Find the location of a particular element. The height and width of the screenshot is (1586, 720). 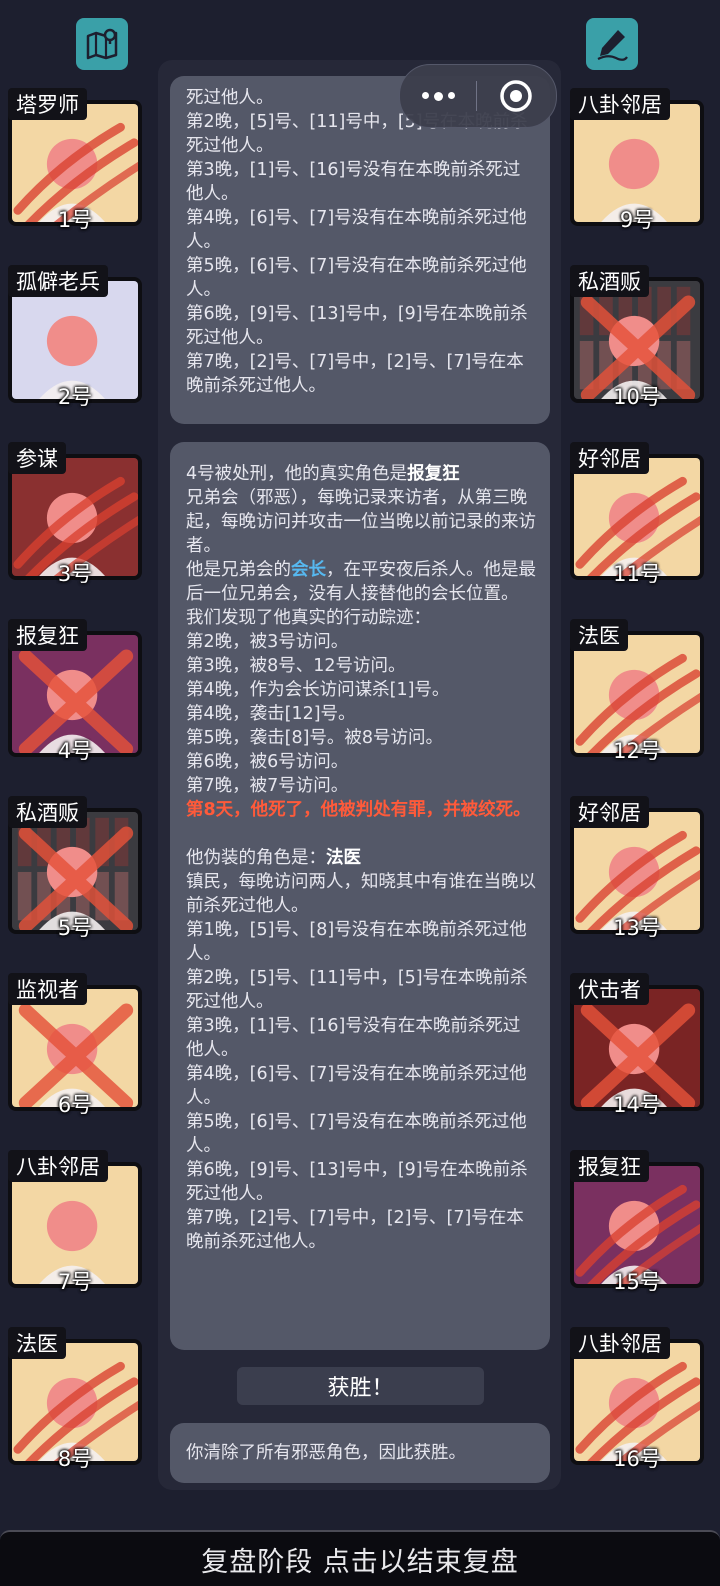

end-review-button: 复盘阶段 点击以结束复盘 is located at coordinates (360, 1558).